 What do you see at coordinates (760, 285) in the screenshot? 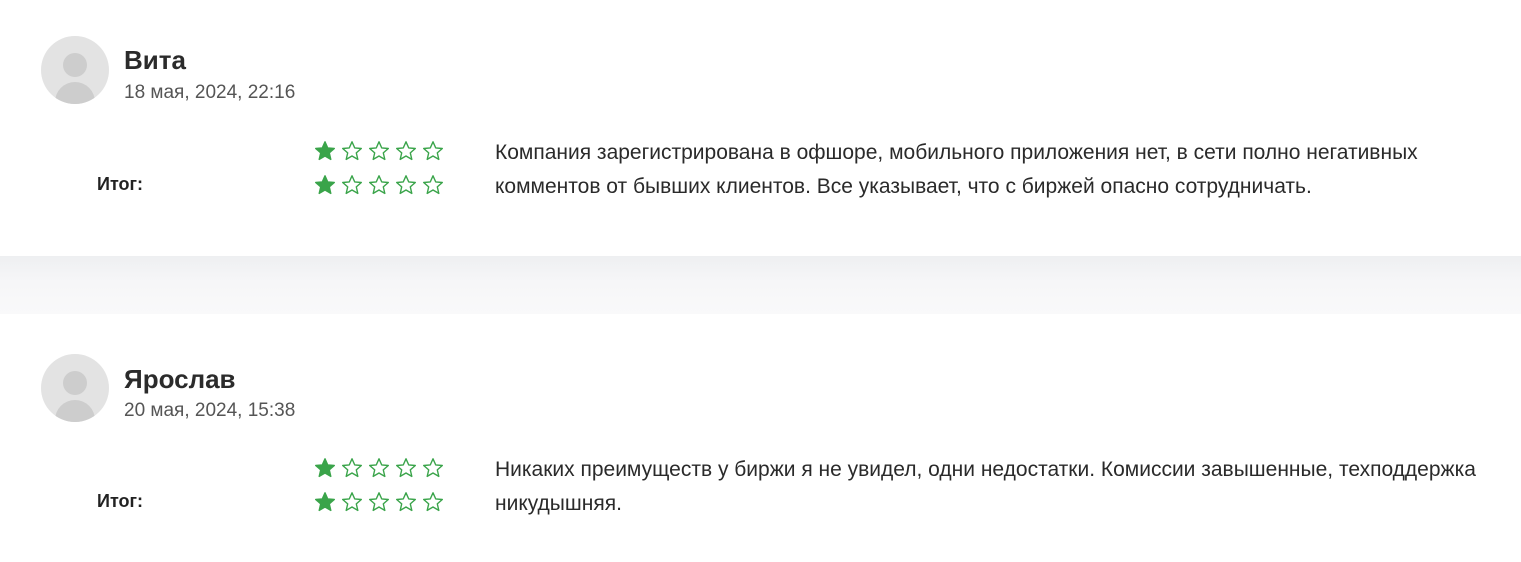
I see `review-separator` at bounding box center [760, 285].